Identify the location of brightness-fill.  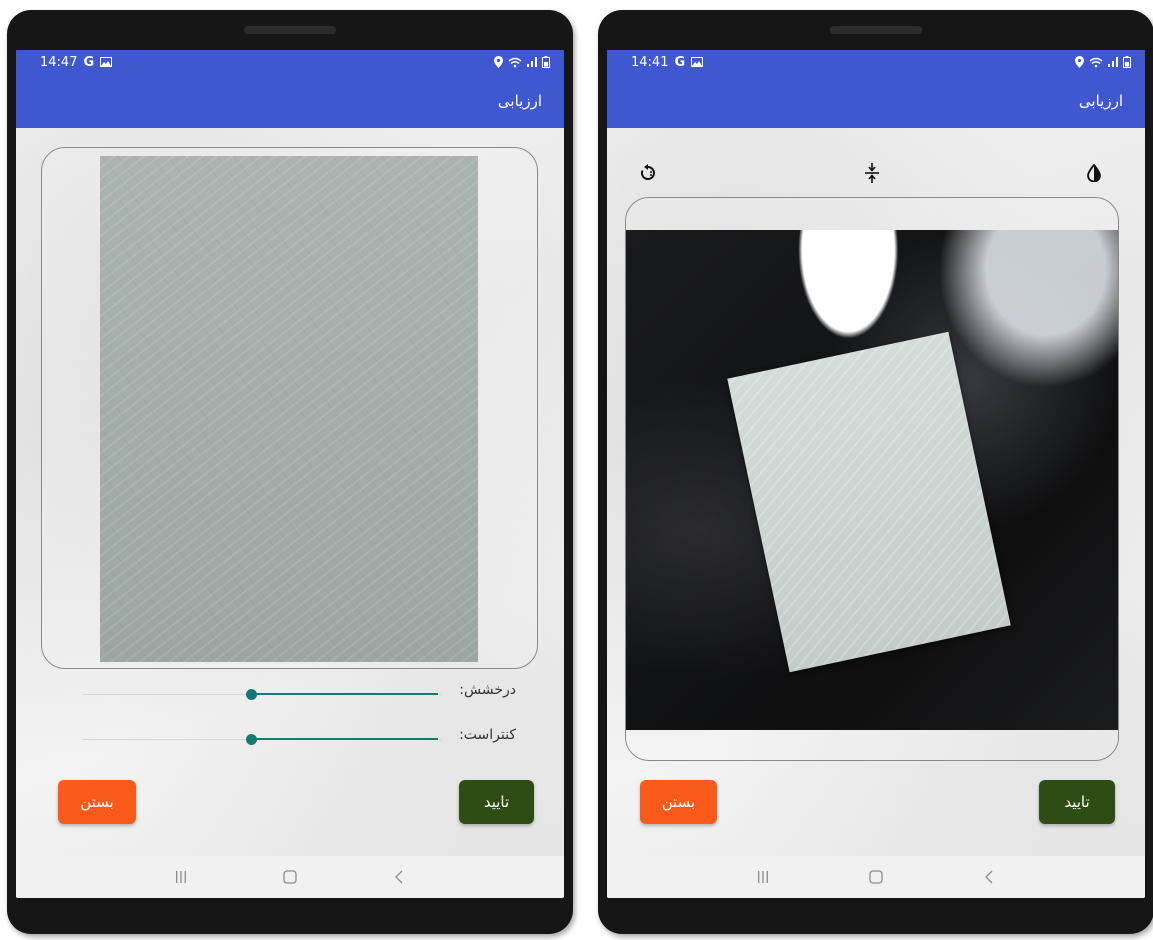
(345, 694).